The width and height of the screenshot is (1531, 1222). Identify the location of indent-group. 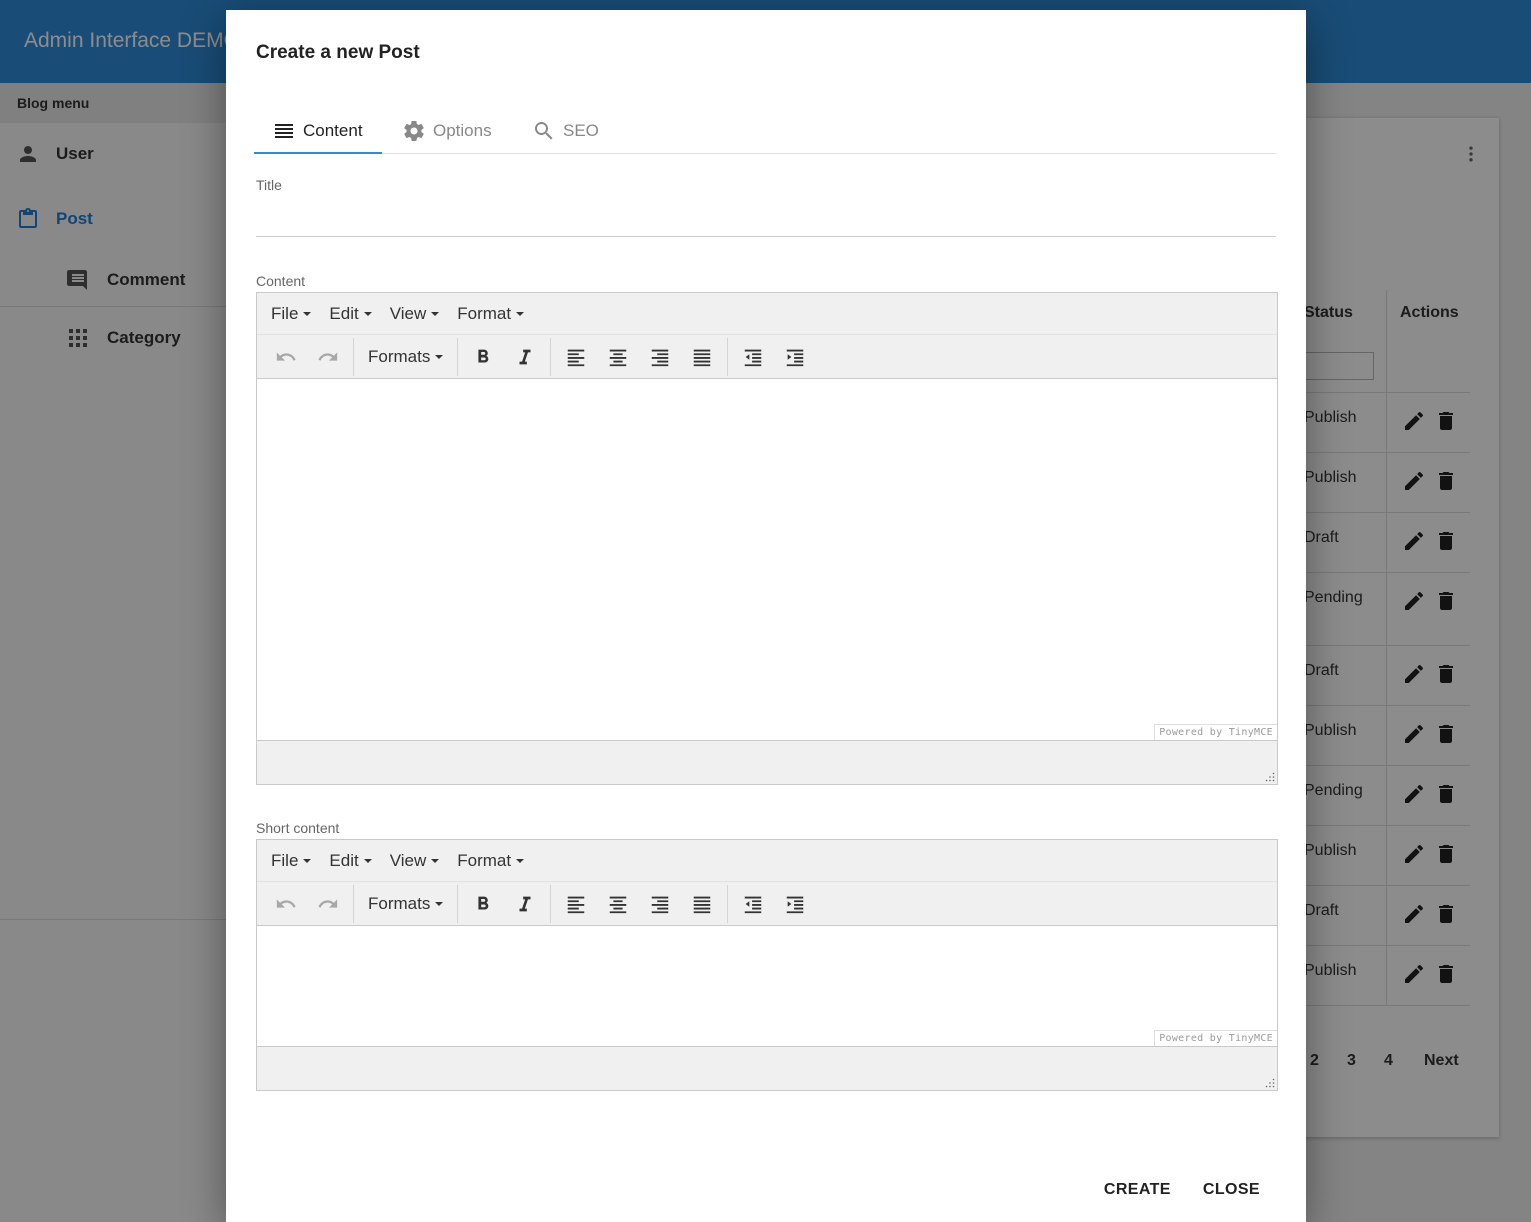
(774, 904).